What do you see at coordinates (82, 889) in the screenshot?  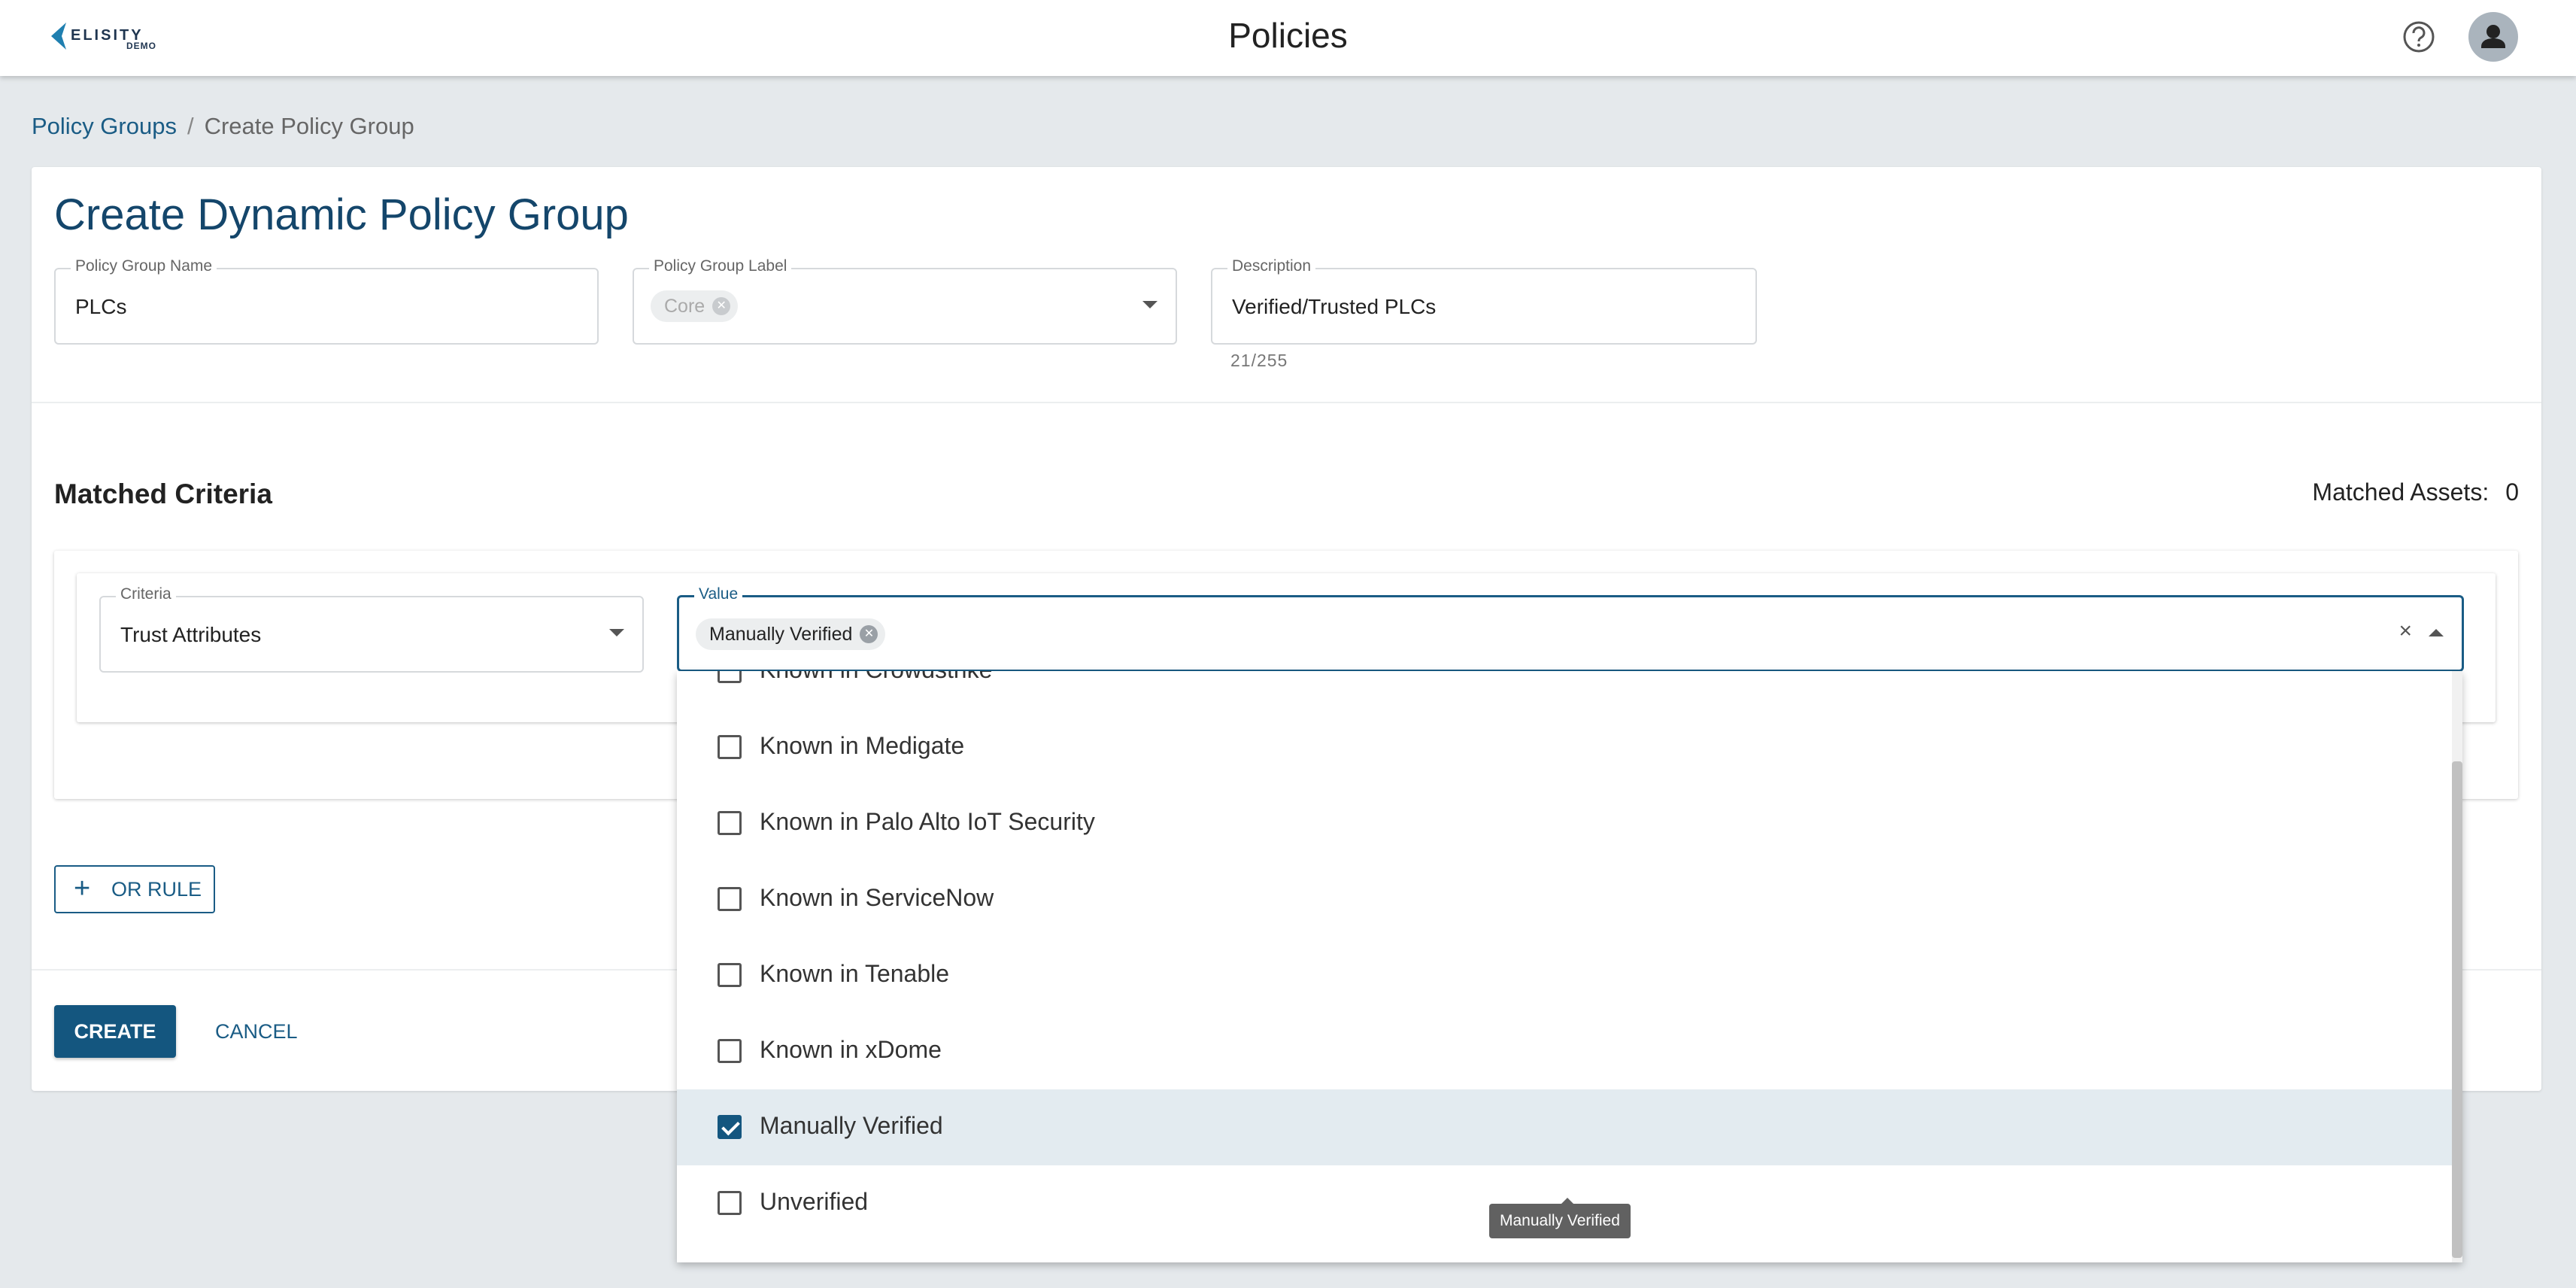 I see `plus-icon: +` at bounding box center [82, 889].